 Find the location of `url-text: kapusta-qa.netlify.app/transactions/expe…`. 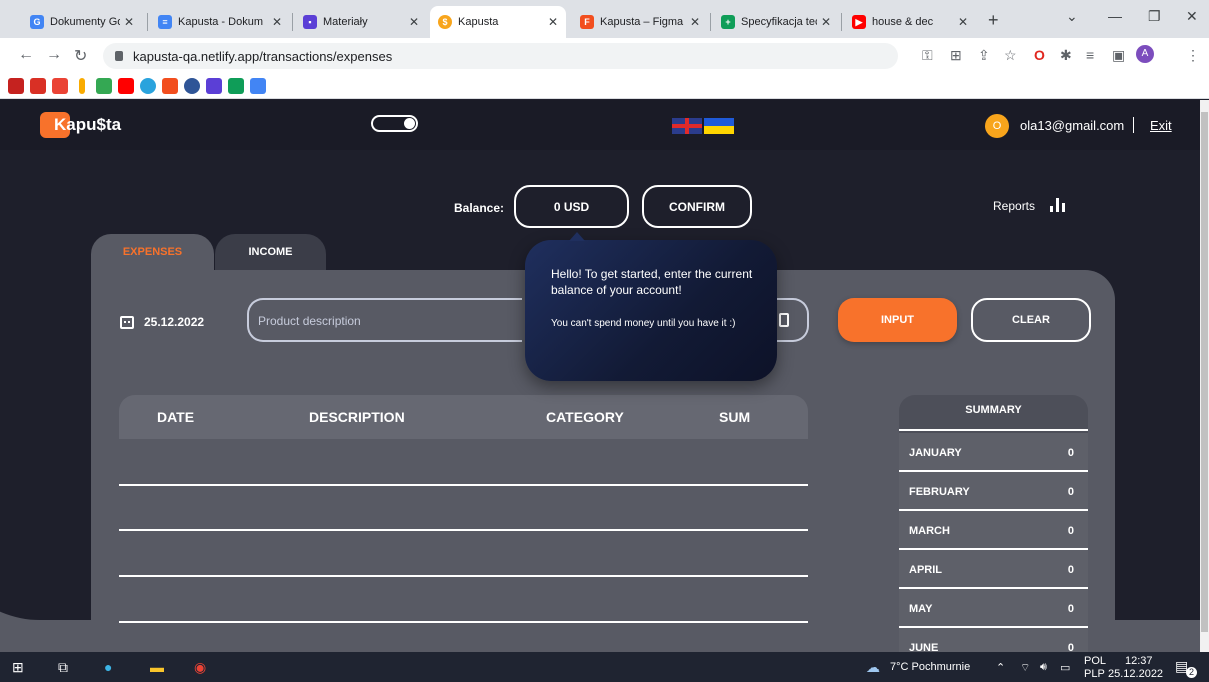

url-text: kapusta-qa.netlify.app/transactions/expe… is located at coordinates (263, 56).